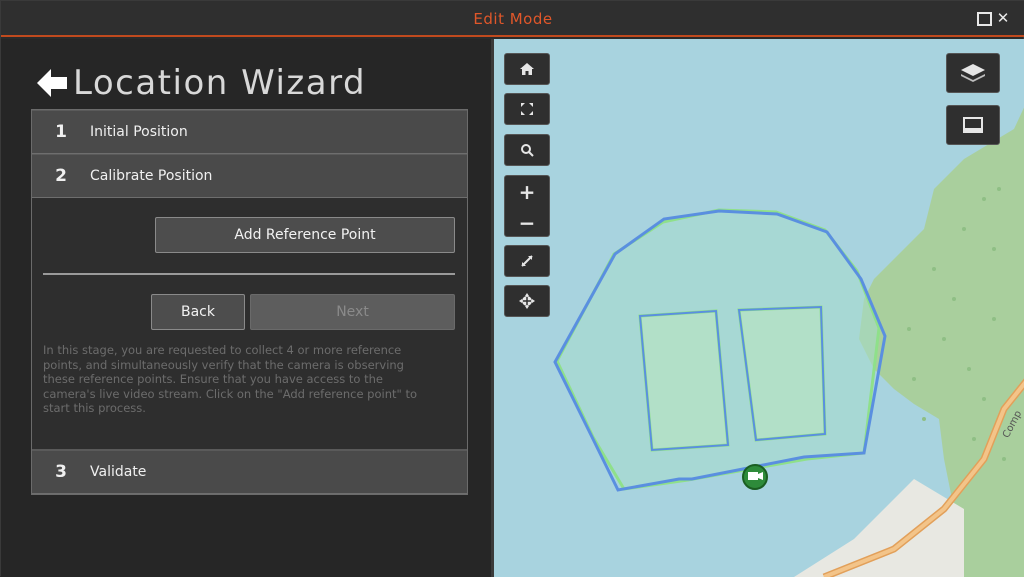 This screenshot has width=1024, height=577. Describe the element at coordinates (51, 83) in the screenshot. I see `back-arrow-icon` at that location.